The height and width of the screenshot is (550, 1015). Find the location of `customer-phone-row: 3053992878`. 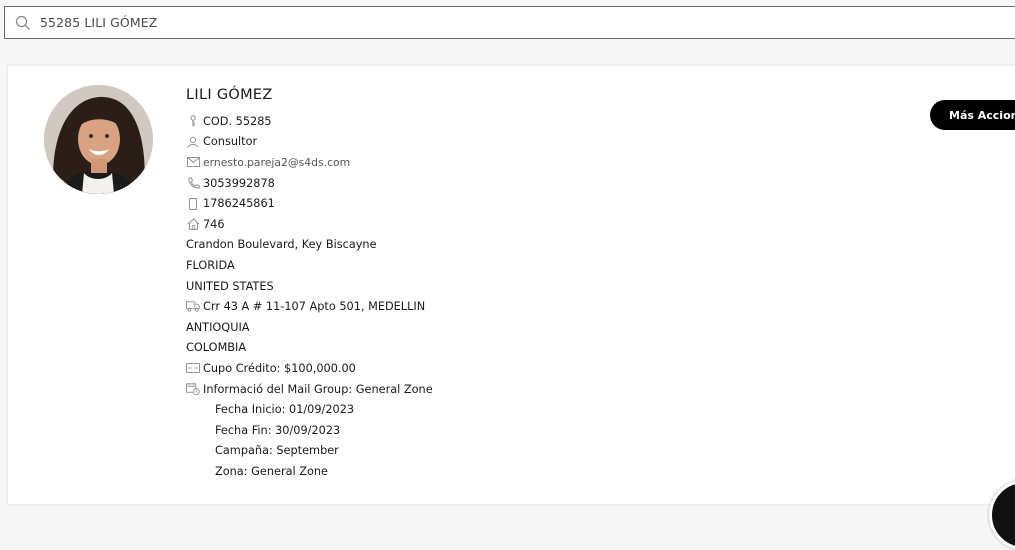

customer-phone-row: 3053992878 is located at coordinates (309, 183).